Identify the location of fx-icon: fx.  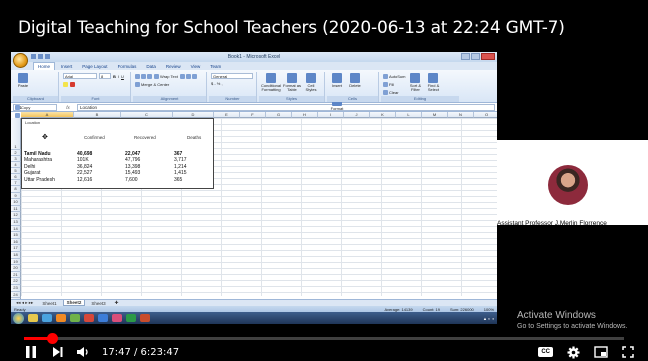
(68, 107).